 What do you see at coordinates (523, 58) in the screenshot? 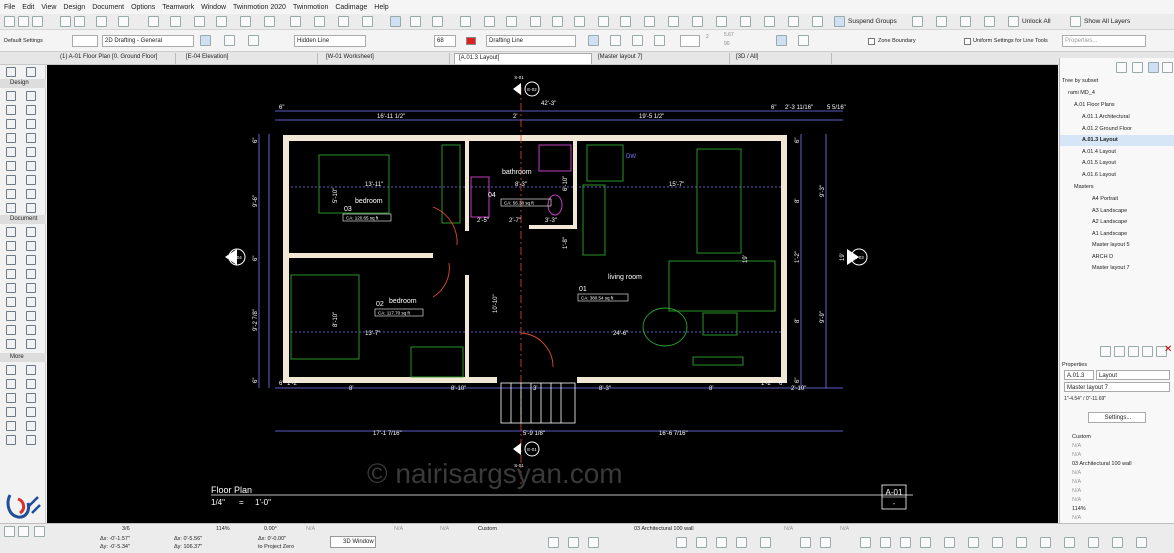
I see `tab-layout: [A.01.3 Layout]` at bounding box center [523, 58].